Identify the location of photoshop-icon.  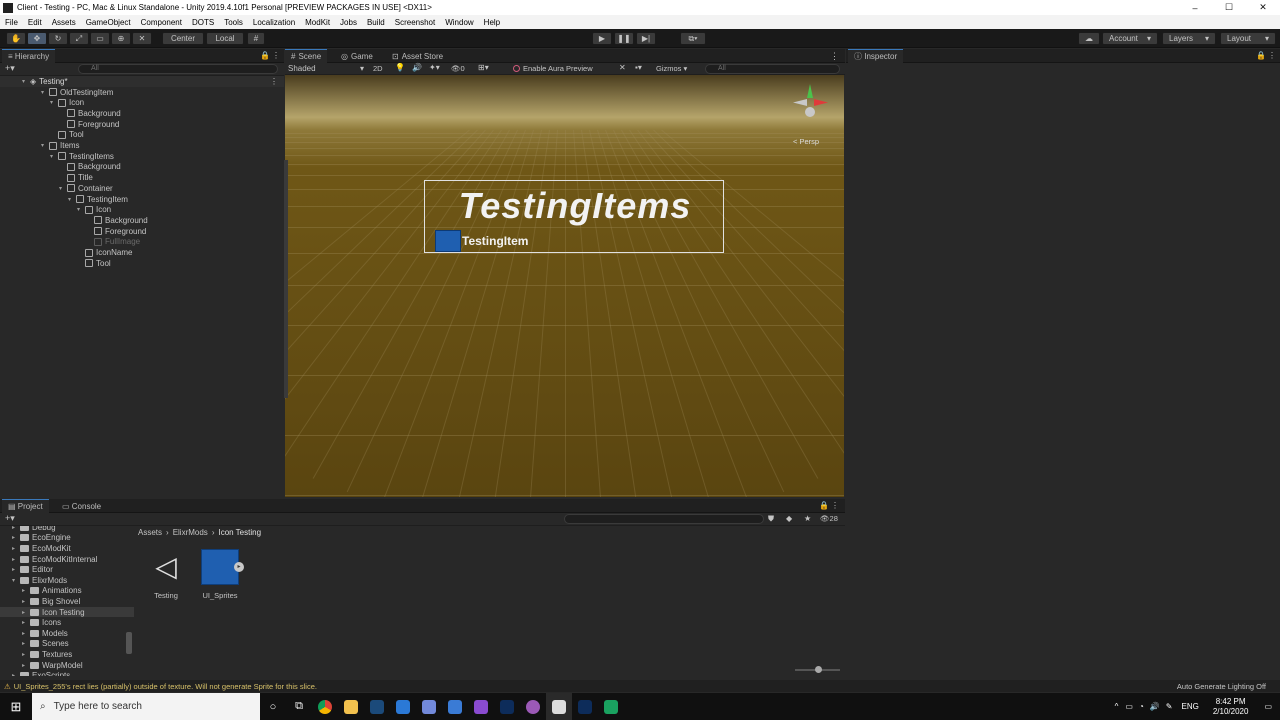
(507, 706).